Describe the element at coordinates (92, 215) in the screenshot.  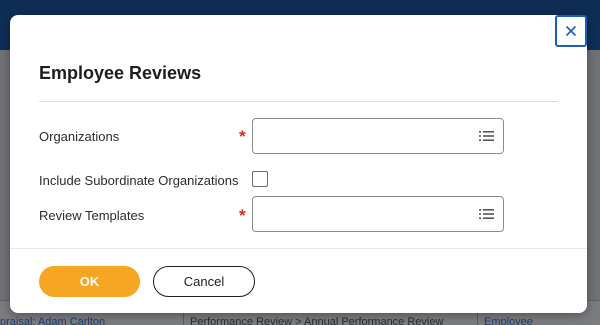
I see `review-templates-label: Review Templates` at that location.